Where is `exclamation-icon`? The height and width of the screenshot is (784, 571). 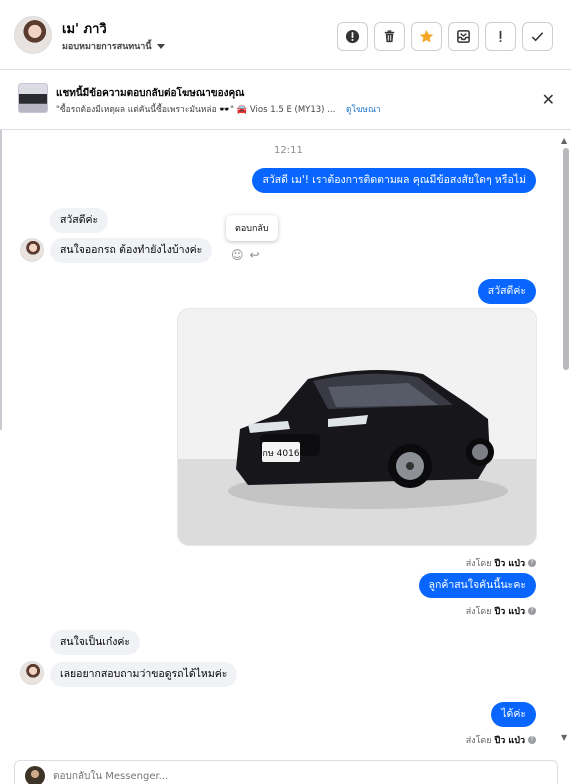 exclamation-icon is located at coordinates (500, 36).